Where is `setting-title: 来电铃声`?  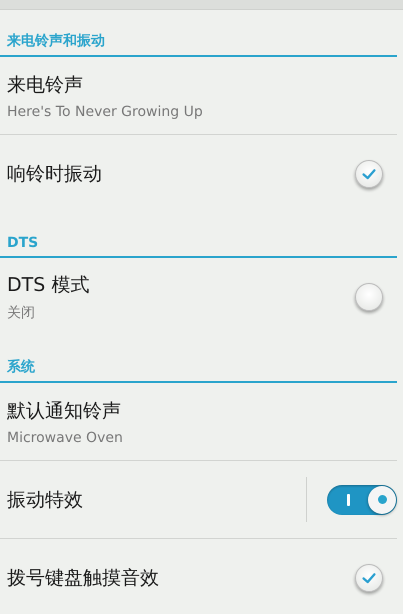
setting-title: 来电铃声 is located at coordinates (202, 85).